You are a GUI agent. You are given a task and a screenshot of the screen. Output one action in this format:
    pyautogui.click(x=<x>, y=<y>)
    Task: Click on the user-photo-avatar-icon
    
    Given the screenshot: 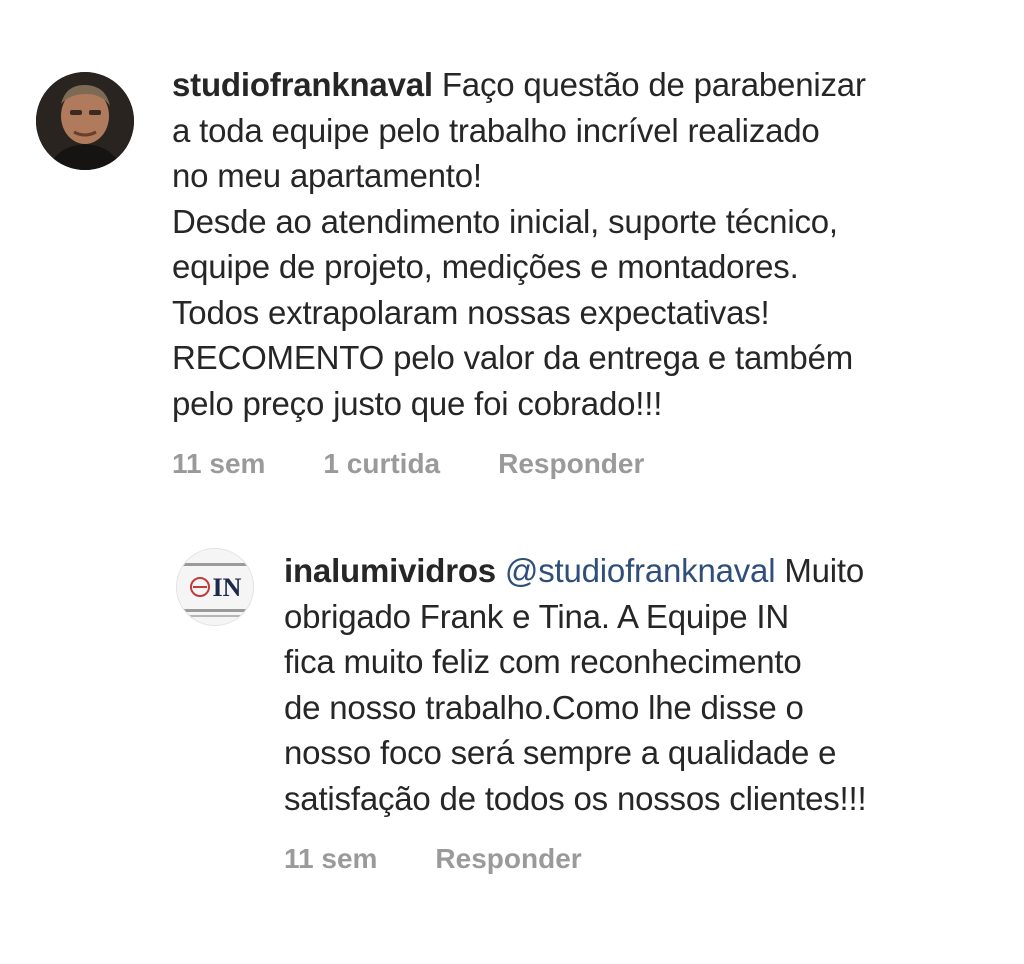 What is the action you would take?
    pyautogui.click(x=85, y=121)
    